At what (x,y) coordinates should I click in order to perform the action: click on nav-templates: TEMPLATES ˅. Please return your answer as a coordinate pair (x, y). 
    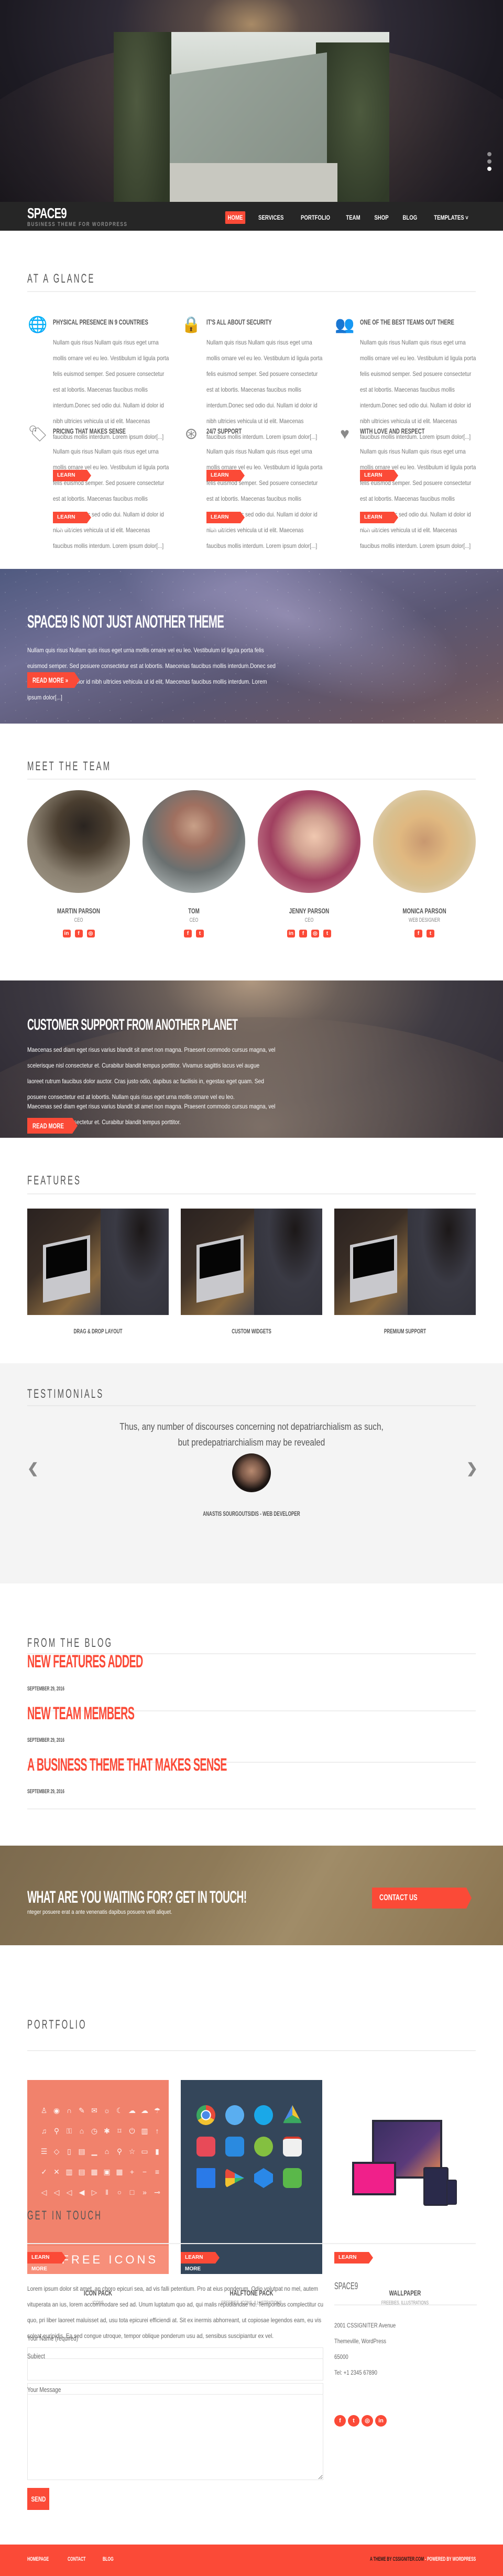
    Looking at the image, I should click on (451, 217).